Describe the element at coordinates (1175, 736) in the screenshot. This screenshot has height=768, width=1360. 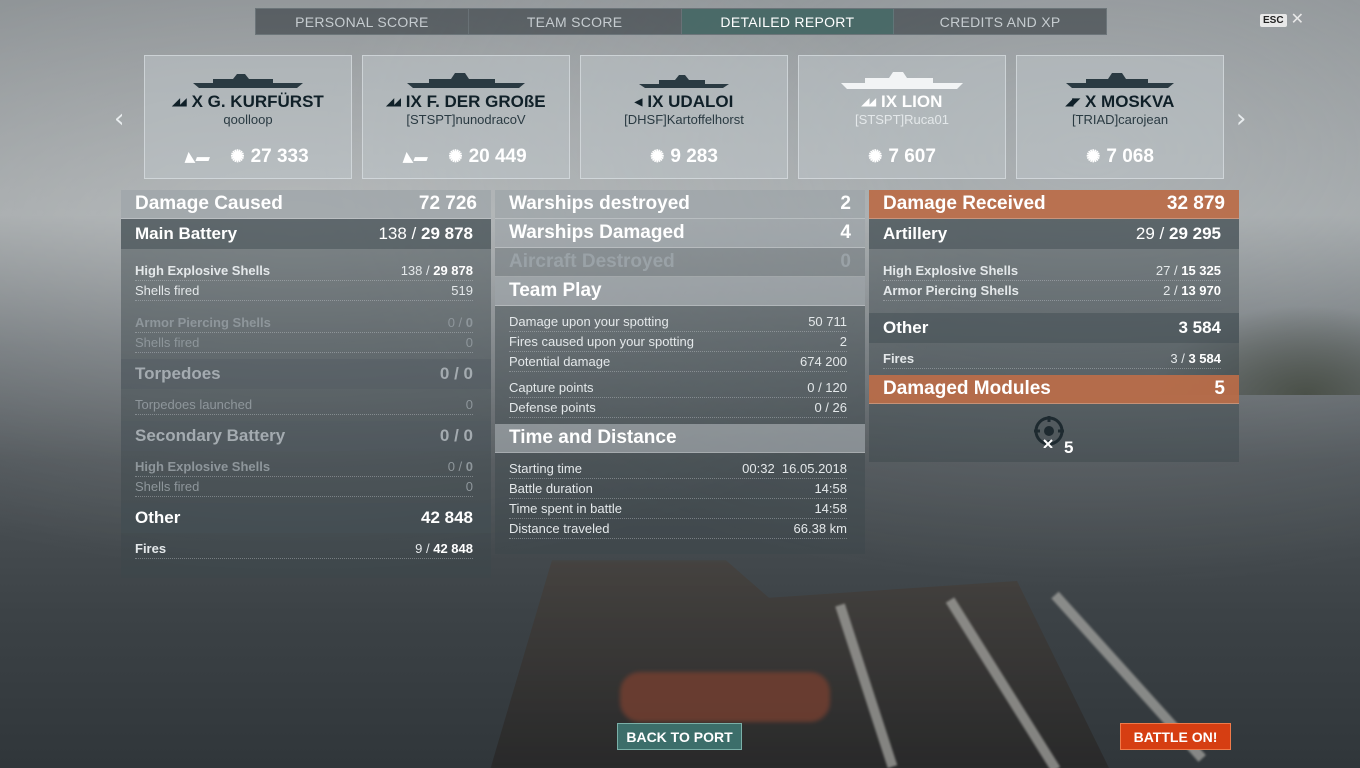
I see `battle-on-button: BATTLE ON!` at that location.